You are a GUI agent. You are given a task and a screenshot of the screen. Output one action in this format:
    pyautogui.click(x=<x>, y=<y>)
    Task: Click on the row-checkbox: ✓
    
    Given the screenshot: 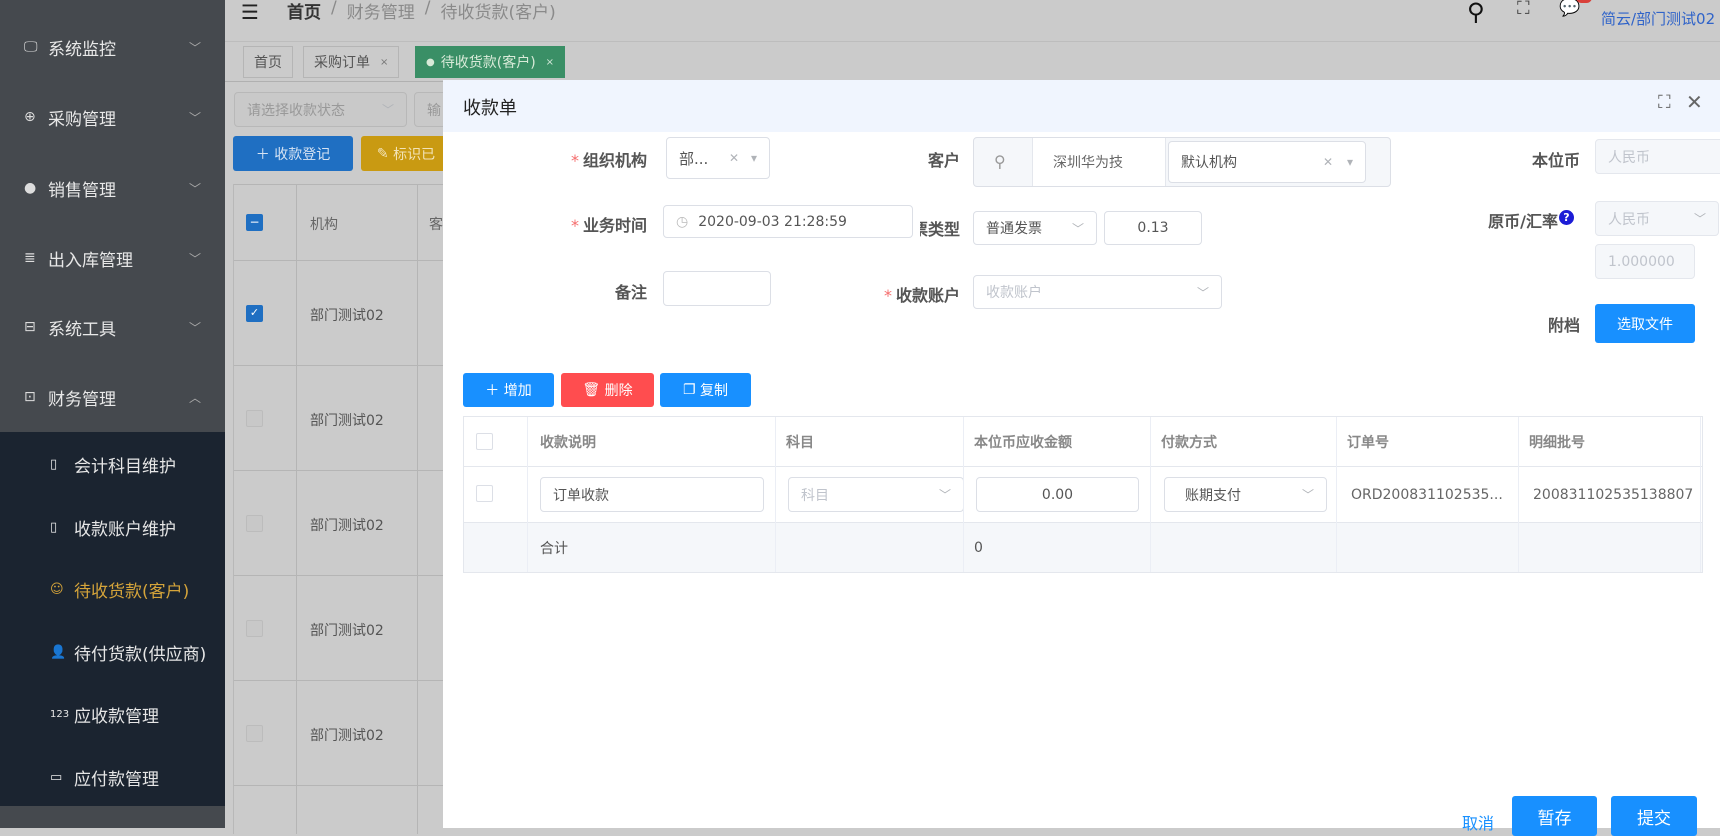 What is the action you would take?
    pyautogui.click(x=254, y=313)
    